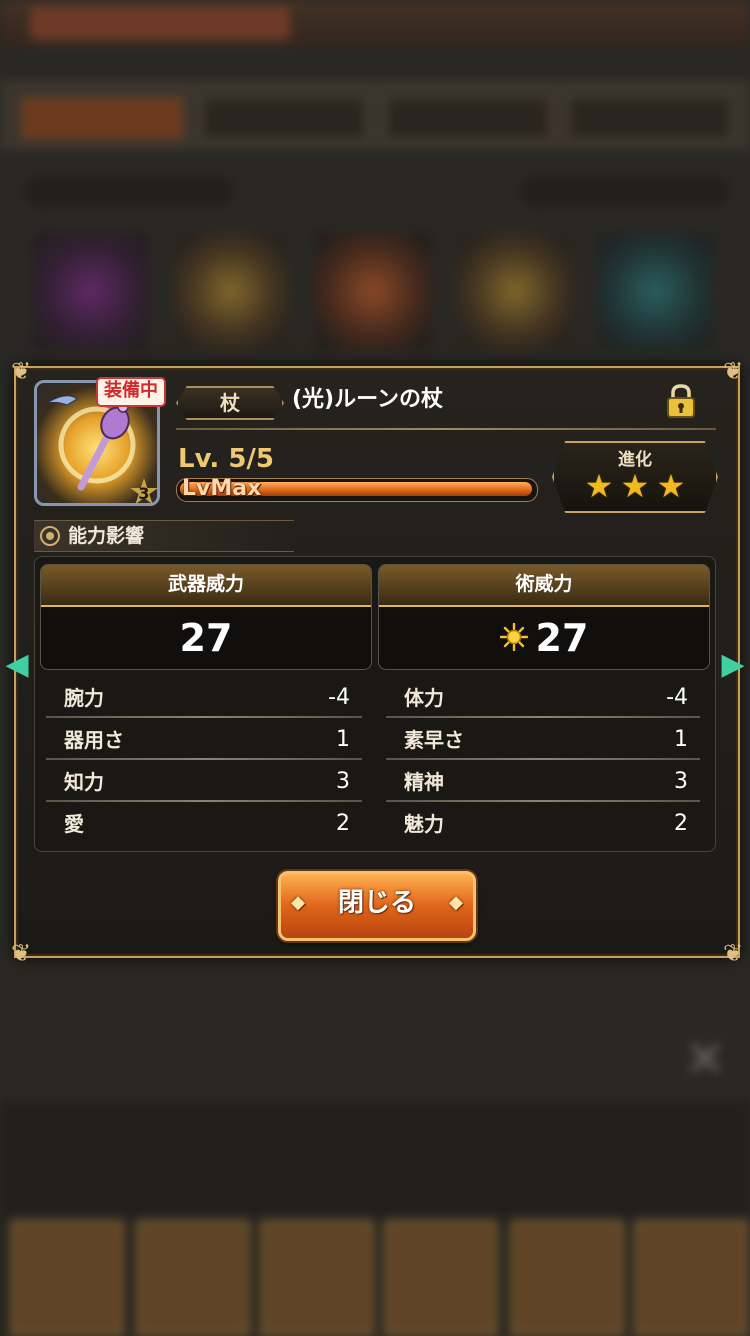  What do you see at coordinates (106, 536) in the screenshot?
I see `ability-effect-title: 能力影響` at bounding box center [106, 536].